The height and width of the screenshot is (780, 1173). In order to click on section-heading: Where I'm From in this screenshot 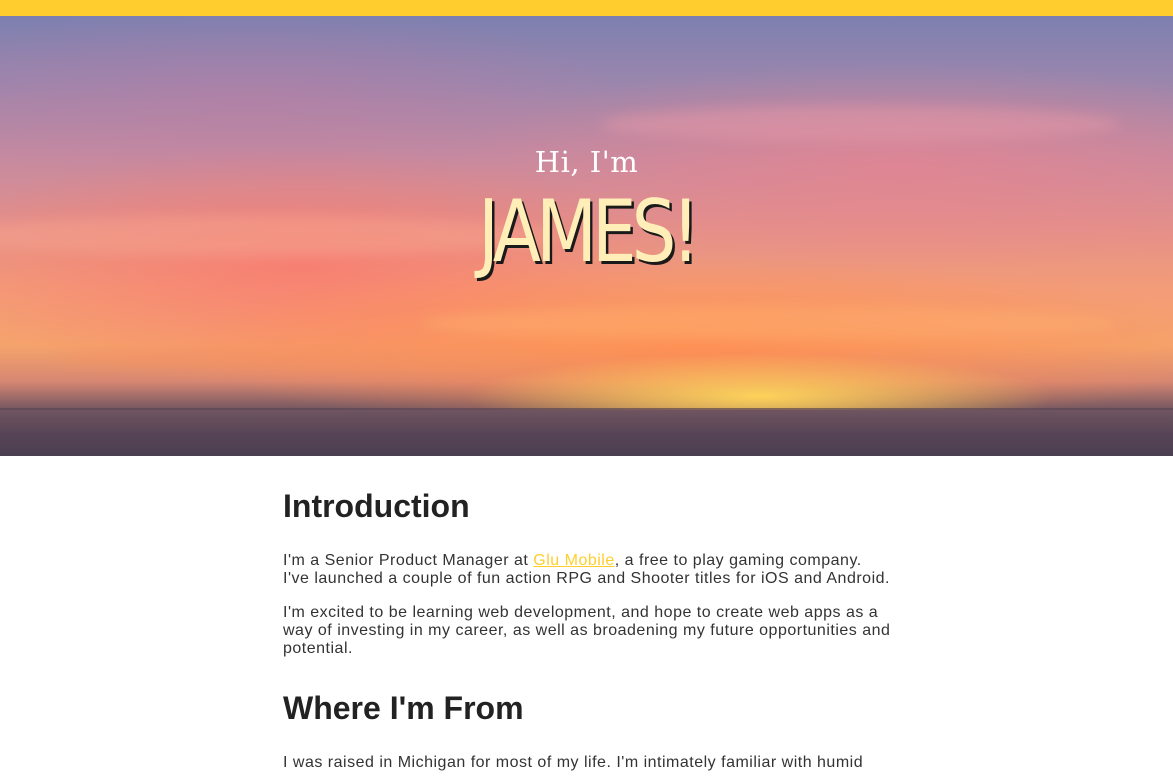, I will do `click(403, 708)`.